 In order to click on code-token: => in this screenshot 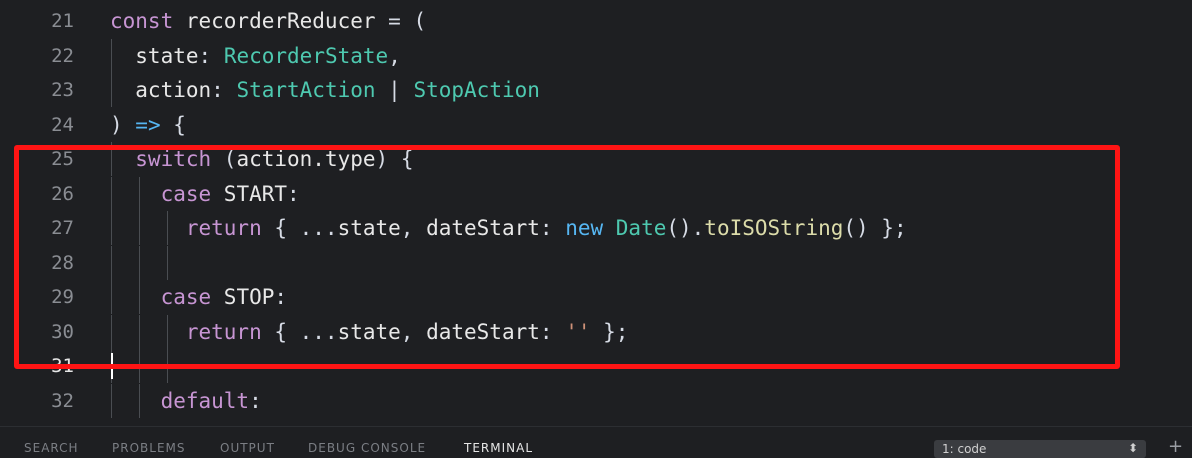, I will do `click(148, 124)`.